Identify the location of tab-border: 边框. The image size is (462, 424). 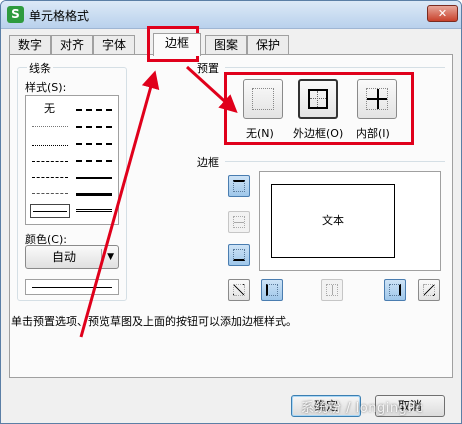
(177, 44).